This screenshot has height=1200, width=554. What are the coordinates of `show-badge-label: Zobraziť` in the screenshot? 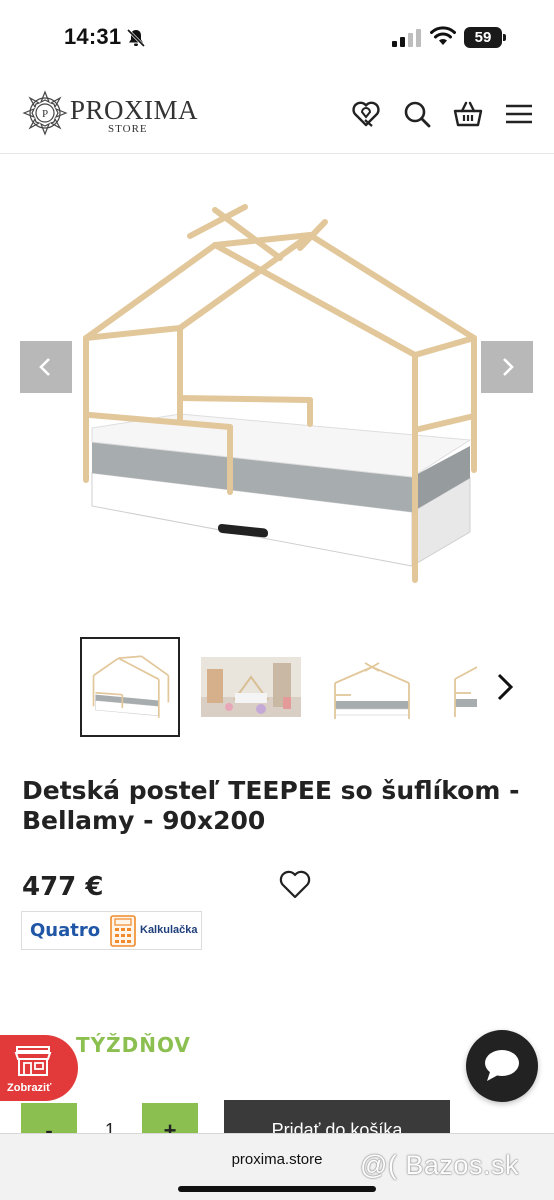 It's located at (29, 1088).